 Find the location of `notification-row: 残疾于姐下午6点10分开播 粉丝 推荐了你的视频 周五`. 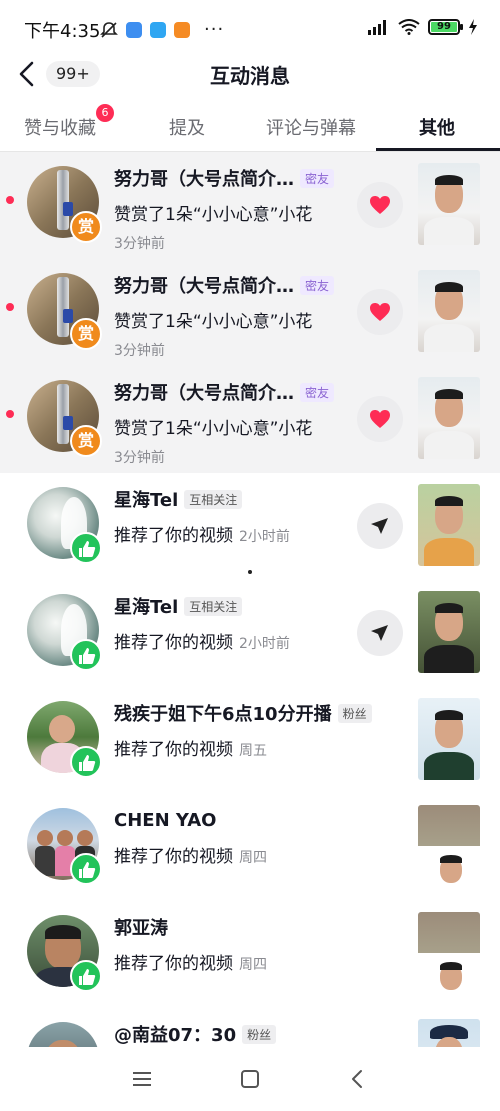

notification-row: 残疾于姐下午6点10分开播 粉丝 推荐了你的视频 周五 is located at coordinates (250, 740).